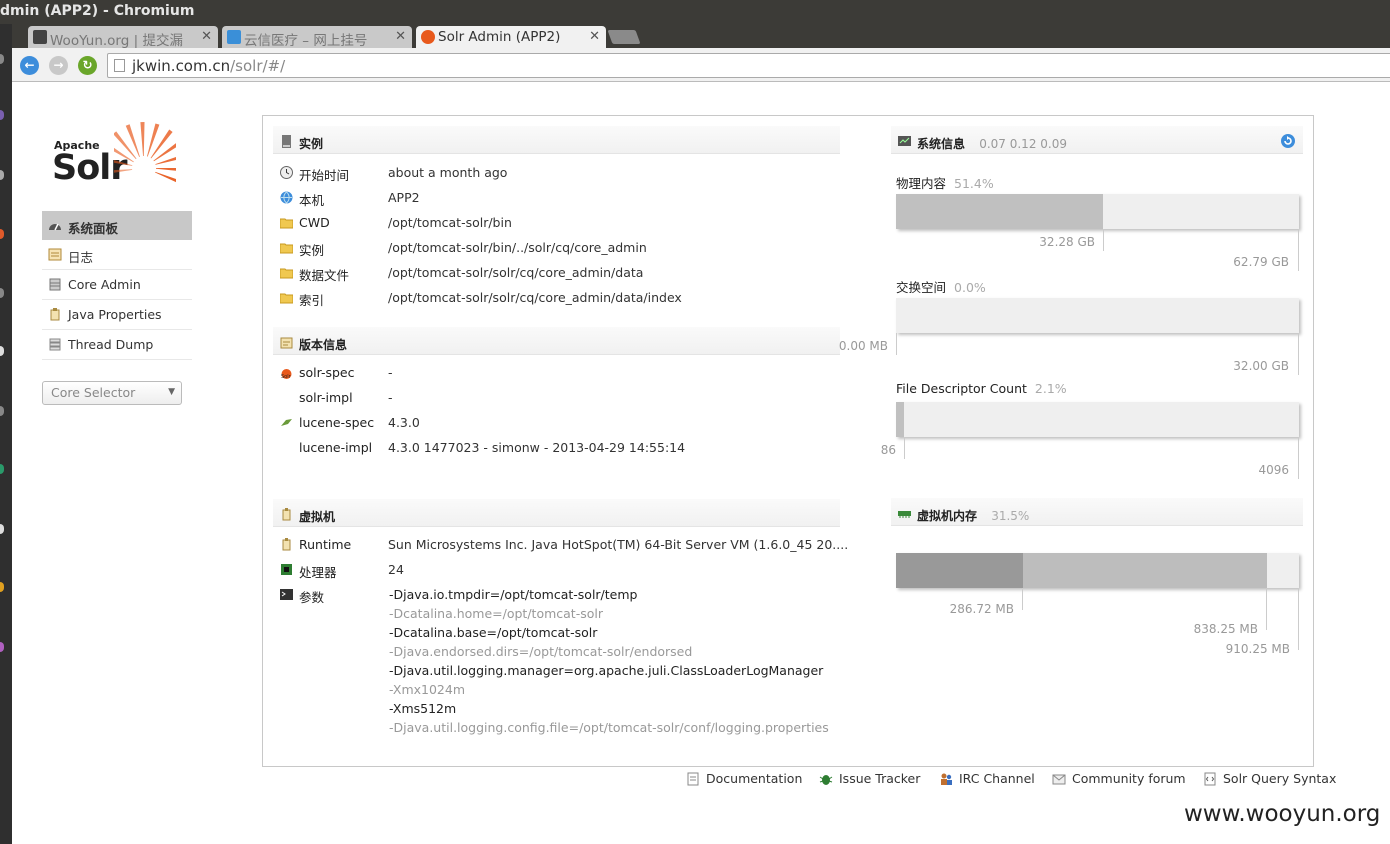 The width and height of the screenshot is (1390, 844). I want to click on jvm-arg: -Xms512m, so click(423, 708).